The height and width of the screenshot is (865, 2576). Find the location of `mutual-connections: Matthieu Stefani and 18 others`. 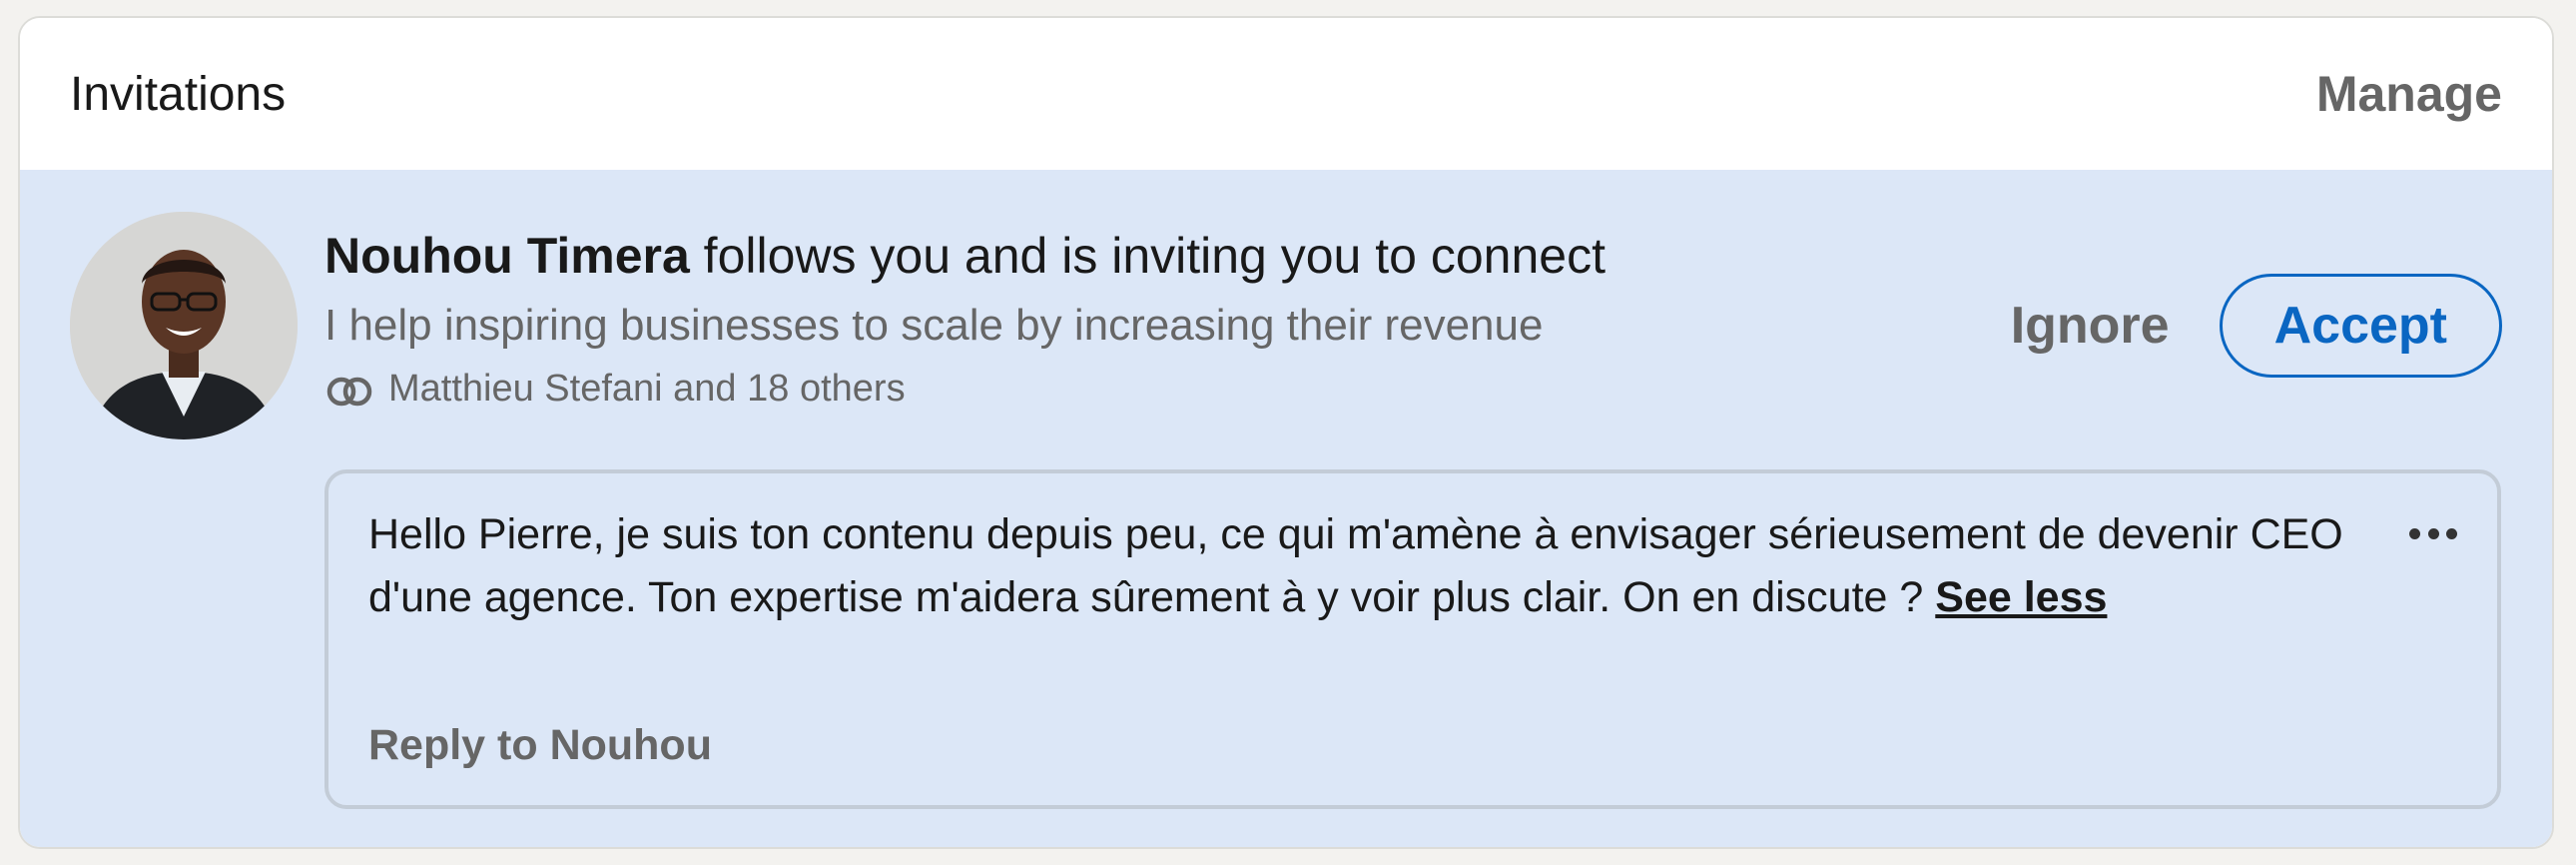

mutual-connections: Matthieu Stefani and 18 others is located at coordinates (965, 389).